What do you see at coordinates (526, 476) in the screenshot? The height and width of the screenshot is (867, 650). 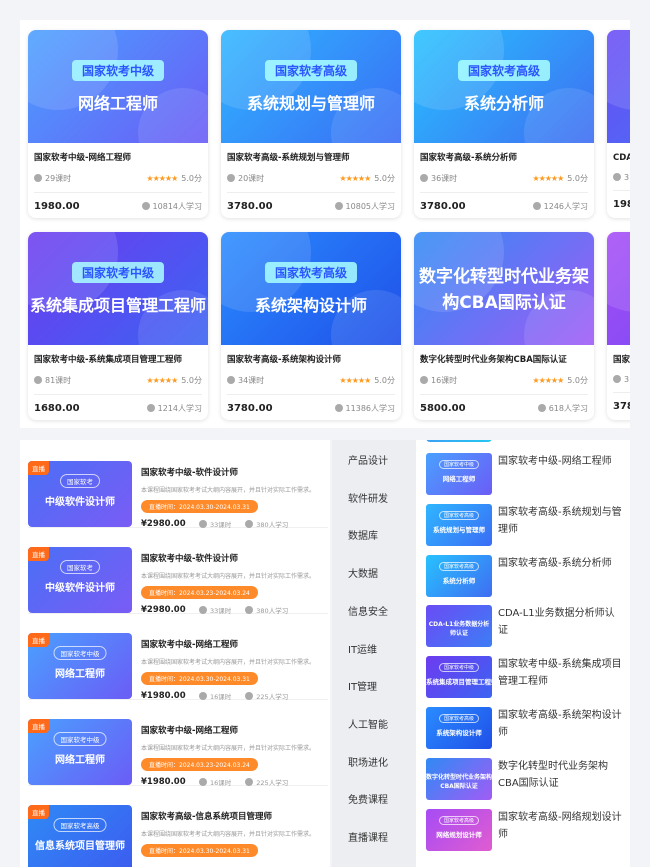 I see `recommended-item: 国家软考中级 网络工程师 国家软考中级-网络工程师` at bounding box center [526, 476].